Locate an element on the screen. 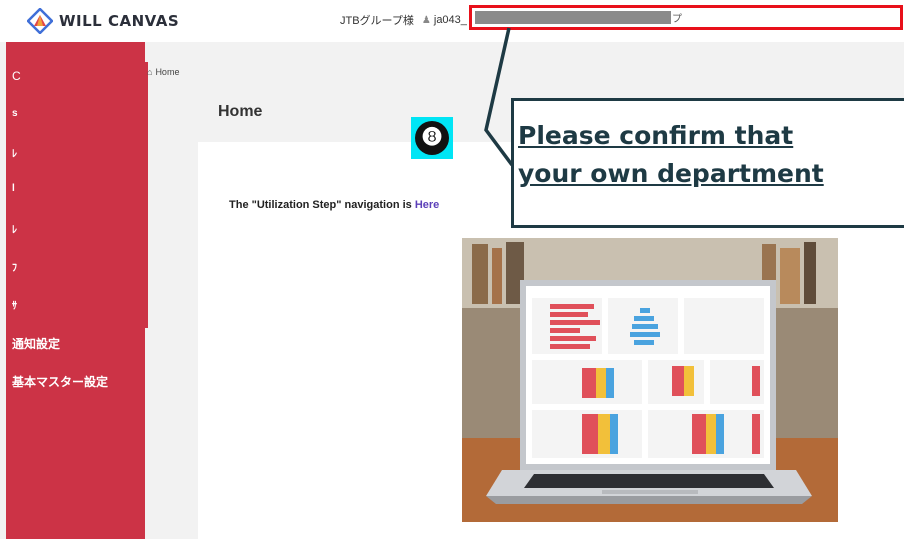 The image size is (904, 539). annotation-callout: Please confirm that your own department is located at coordinates (707, 163).